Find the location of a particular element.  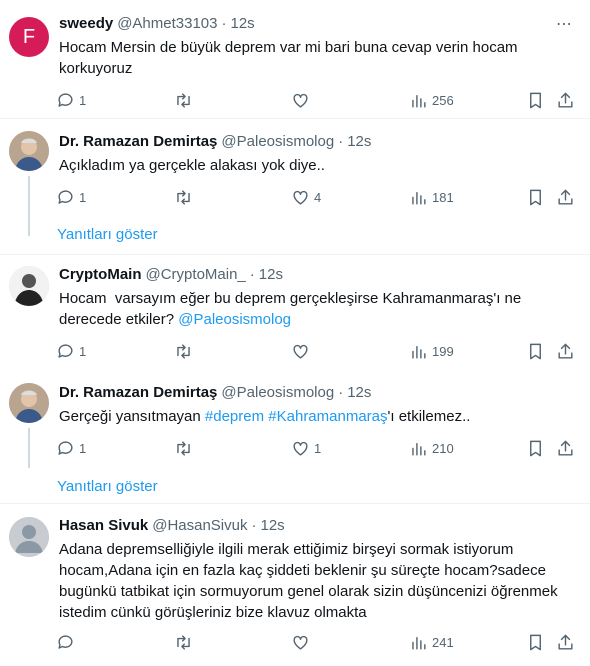

tweet-header: Hasan Sivuk @HasanSivuk · 12s is located at coordinates (316, 526).